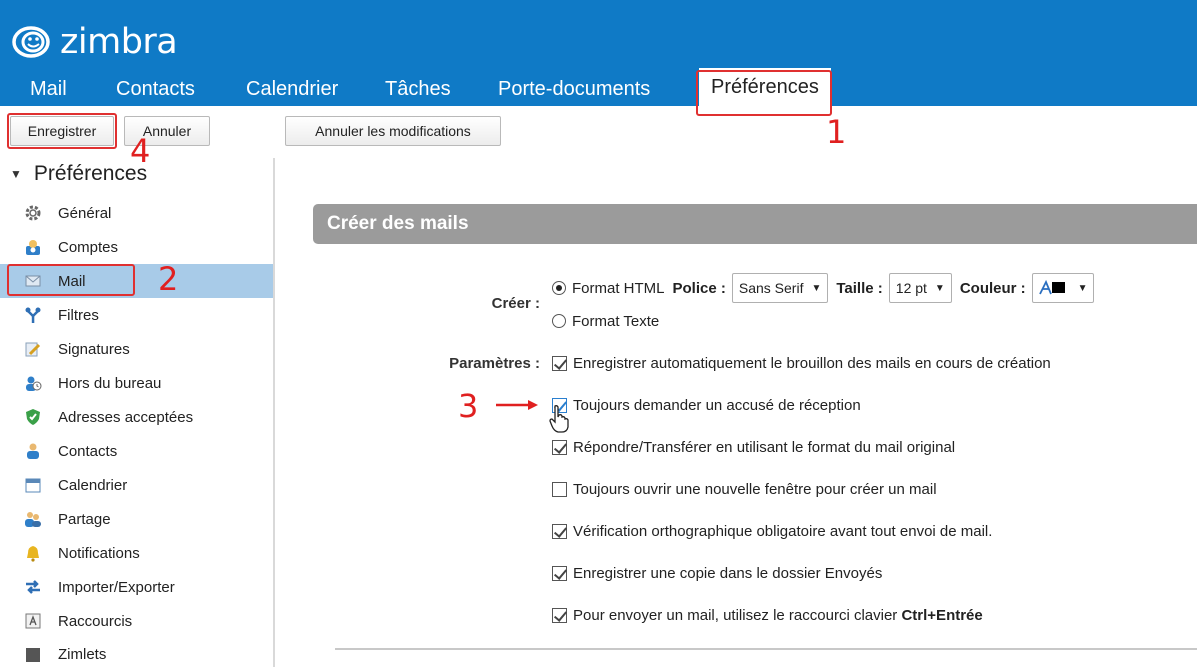 This screenshot has height=667, width=1197. Describe the element at coordinates (559, 363) in the screenshot. I see `autosave-draft-checkbox` at that location.